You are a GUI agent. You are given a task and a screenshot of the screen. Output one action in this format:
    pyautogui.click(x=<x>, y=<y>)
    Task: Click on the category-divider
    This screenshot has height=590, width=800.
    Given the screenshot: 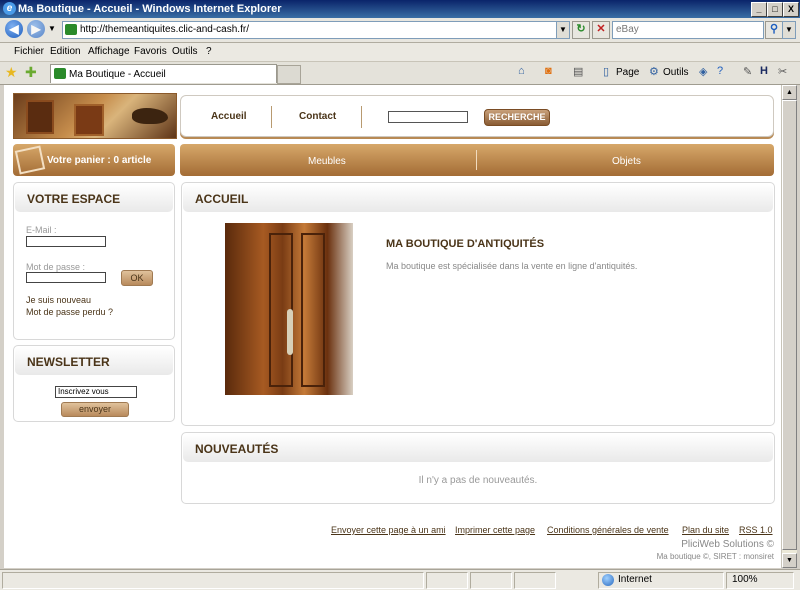 What is the action you would take?
    pyautogui.click(x=476, y=160)
    